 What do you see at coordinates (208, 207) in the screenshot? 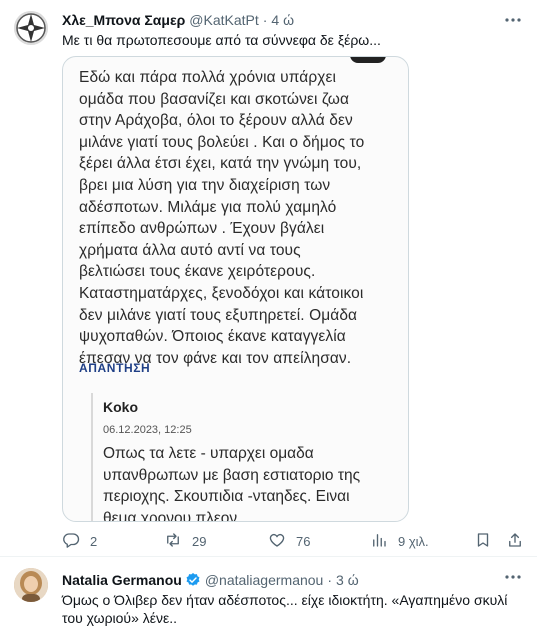
I see `comment-line: αδέσποτων. Μιλάμε για πολύ χαμηλό` at bounding box center [208, 207].